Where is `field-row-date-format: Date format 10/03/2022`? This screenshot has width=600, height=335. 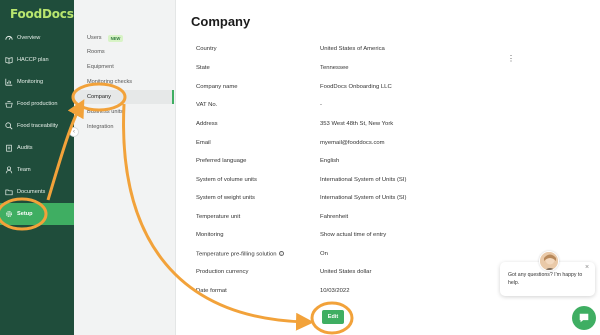
field-row-date-format: Date format 10/03/2022 is located at coordinates (346, 293).